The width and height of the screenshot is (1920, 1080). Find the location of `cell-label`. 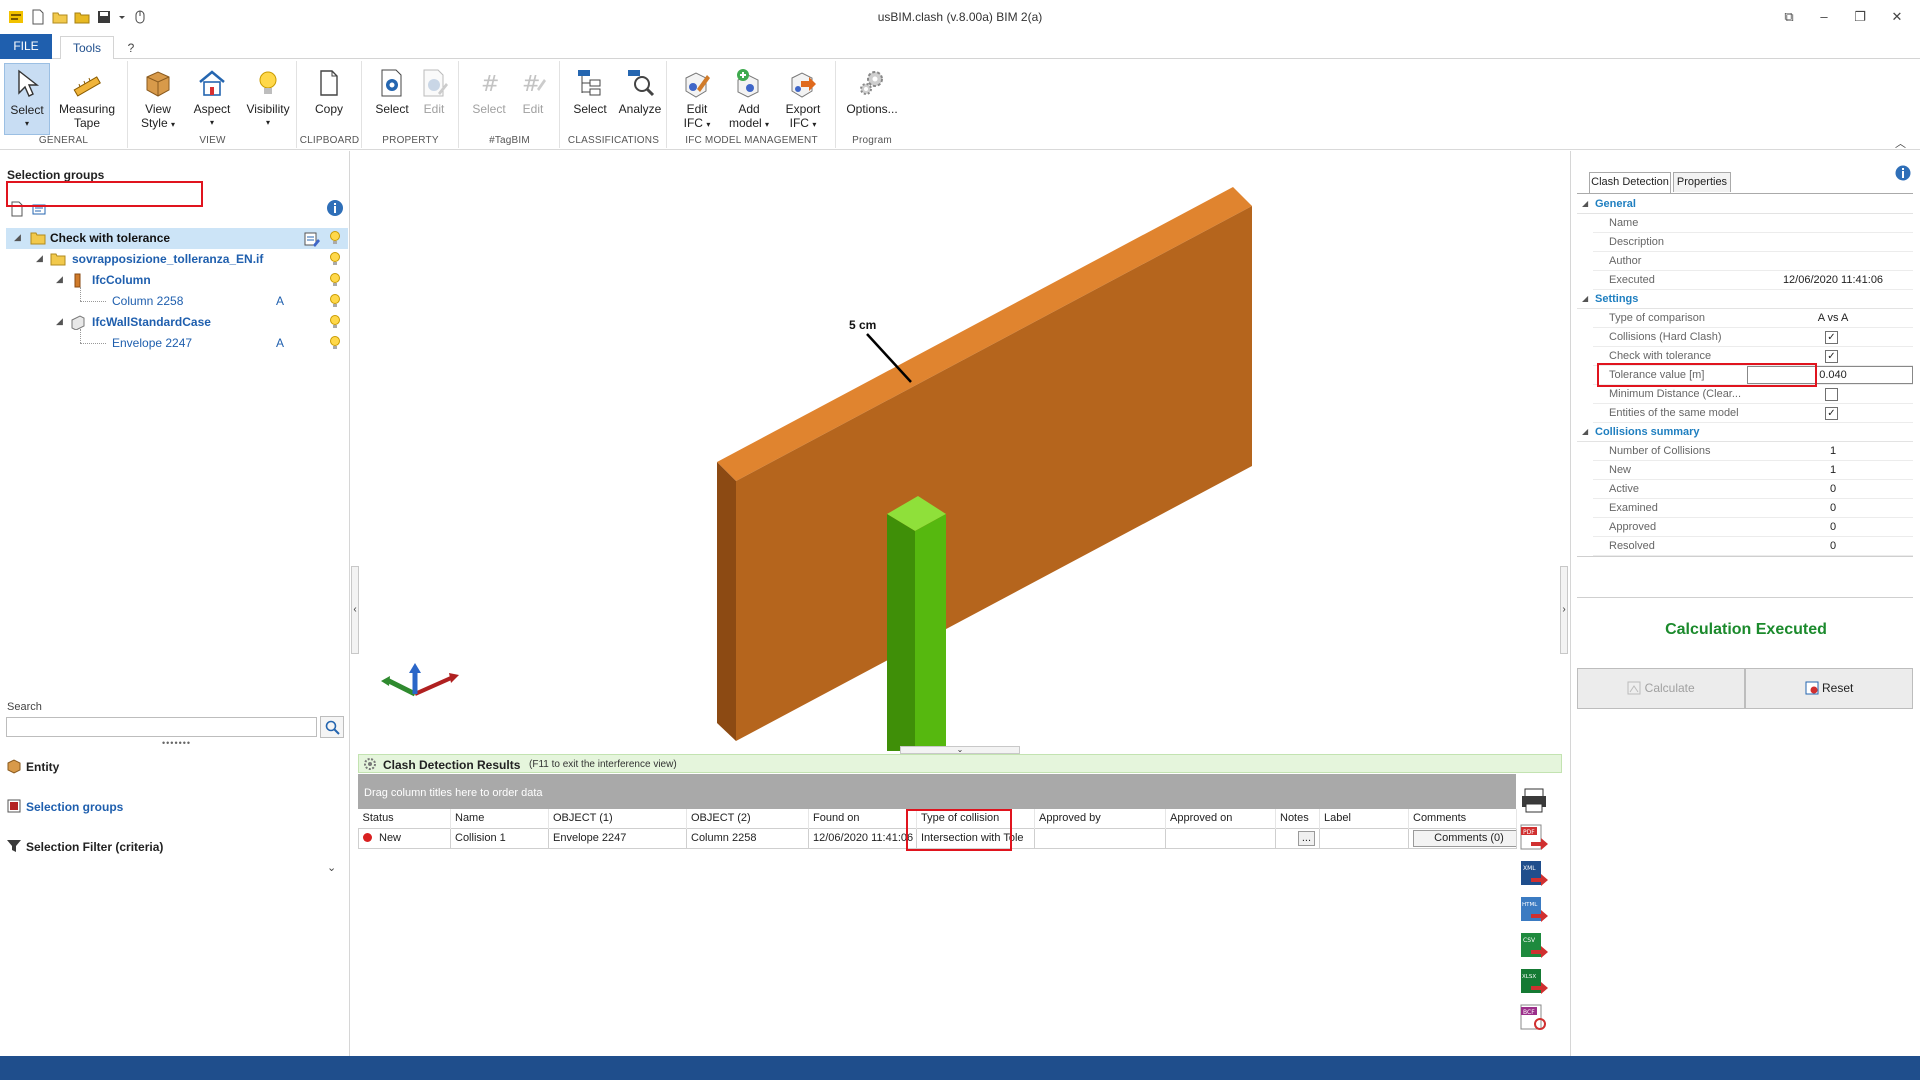

cell-label is located at coordinates (1364, 838).